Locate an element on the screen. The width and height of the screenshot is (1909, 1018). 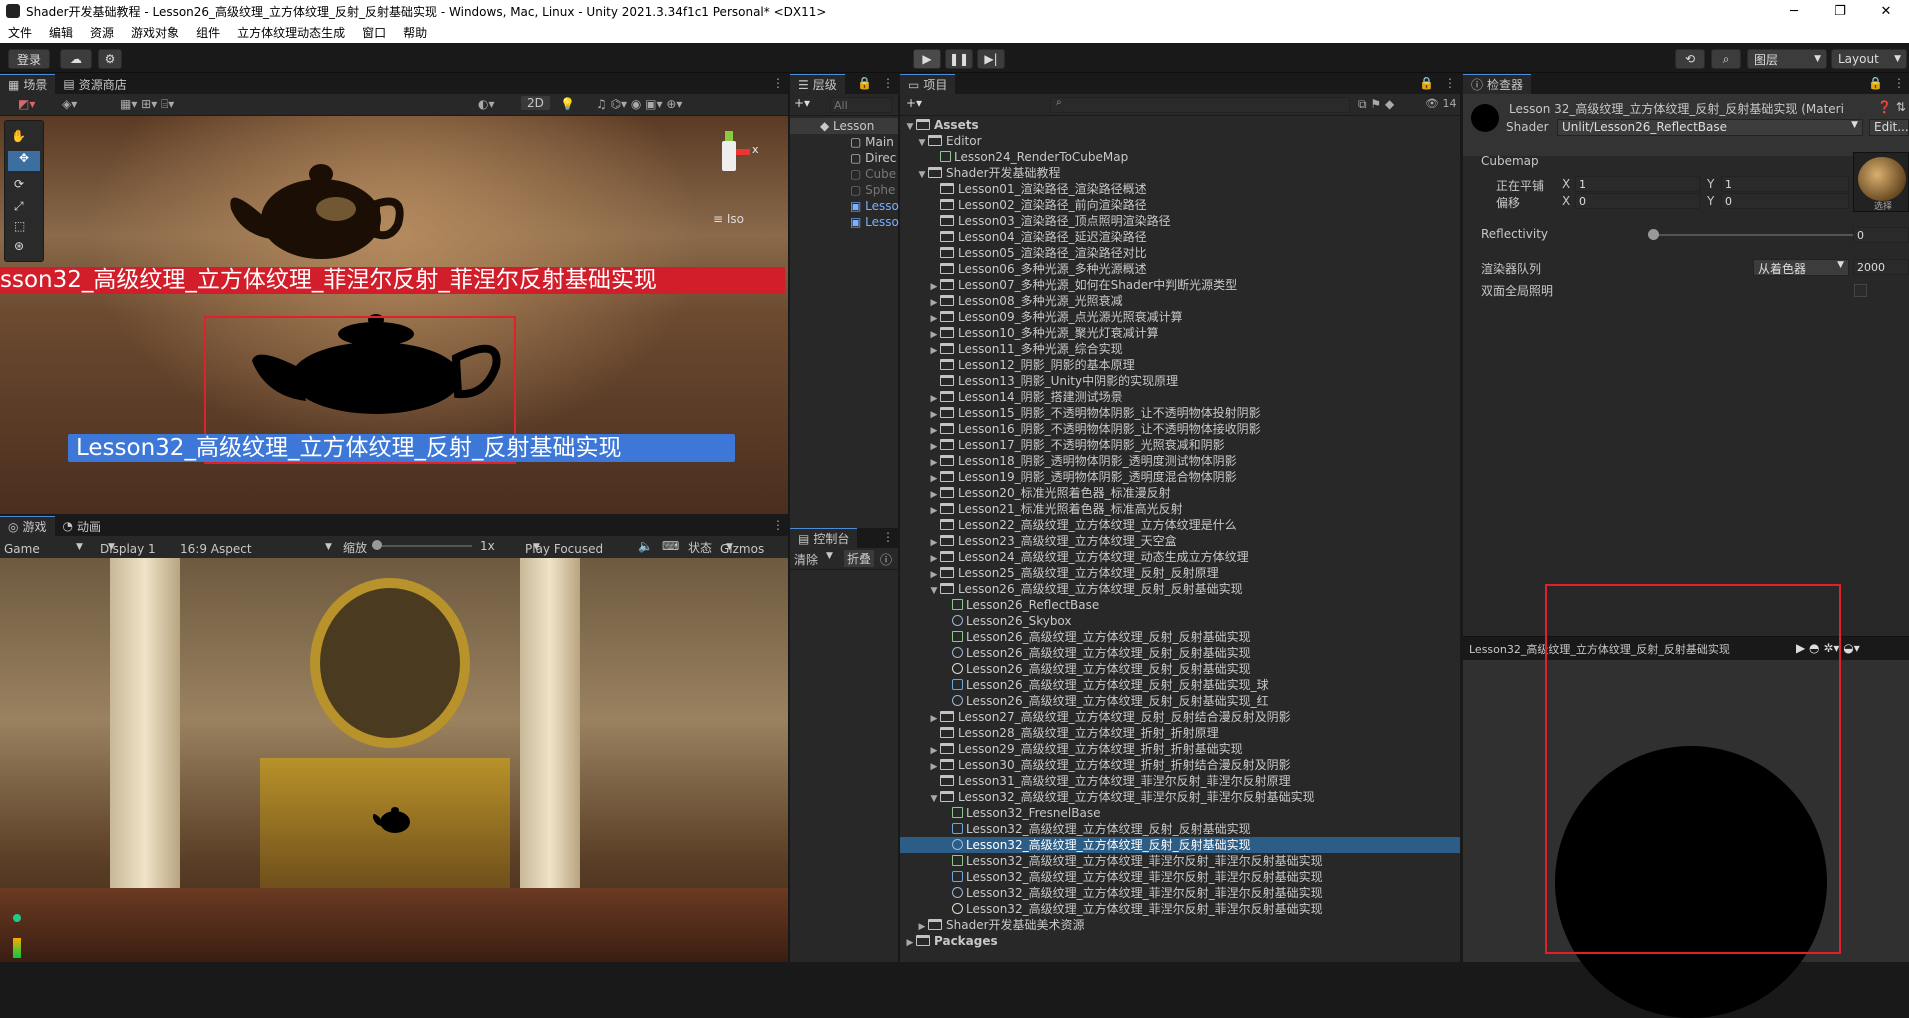
cubemap-slot: 选择 is located at coordinates (1881, 182).